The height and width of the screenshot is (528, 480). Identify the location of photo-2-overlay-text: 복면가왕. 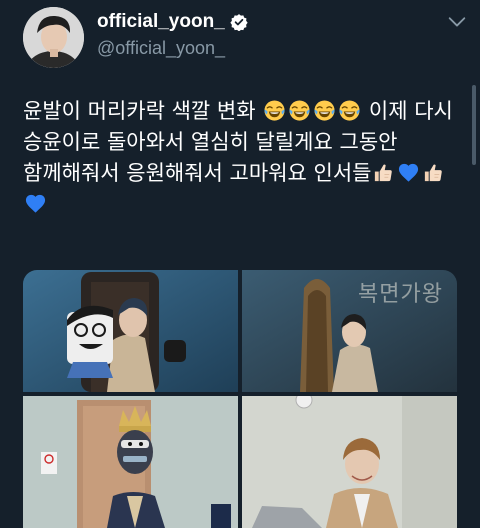
(400, 294).